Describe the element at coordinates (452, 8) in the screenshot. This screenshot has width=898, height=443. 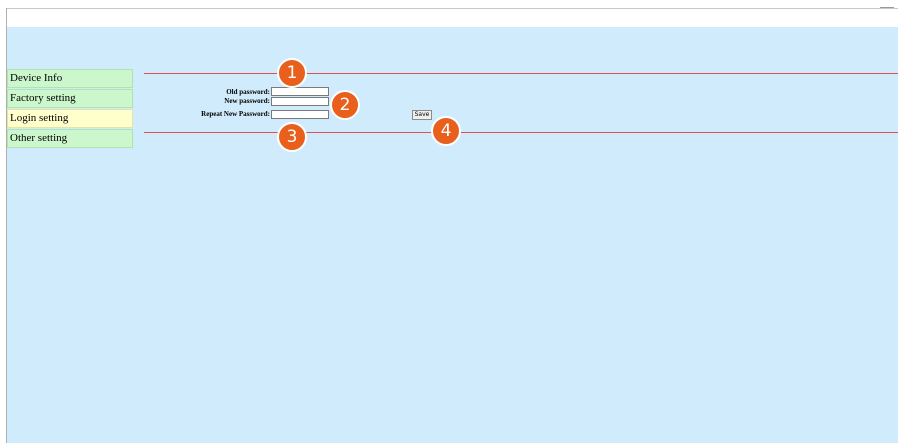
I see `top-border` at that location.